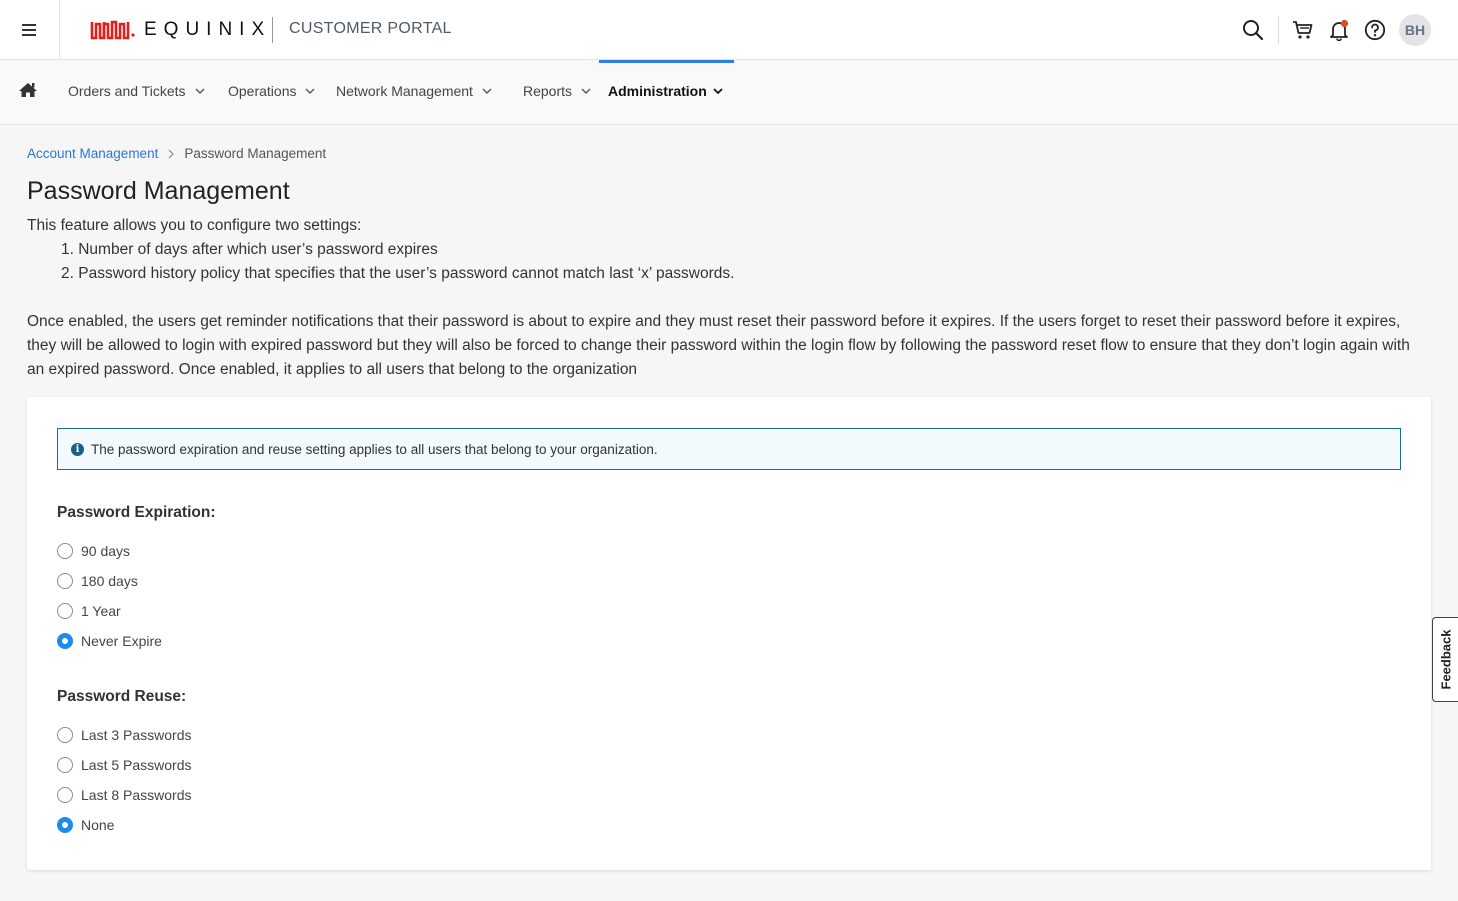 This screenshot has height=901, width=1458. I want to click on portal-name: CUSTOMER PORTAL, so click(370, 28).